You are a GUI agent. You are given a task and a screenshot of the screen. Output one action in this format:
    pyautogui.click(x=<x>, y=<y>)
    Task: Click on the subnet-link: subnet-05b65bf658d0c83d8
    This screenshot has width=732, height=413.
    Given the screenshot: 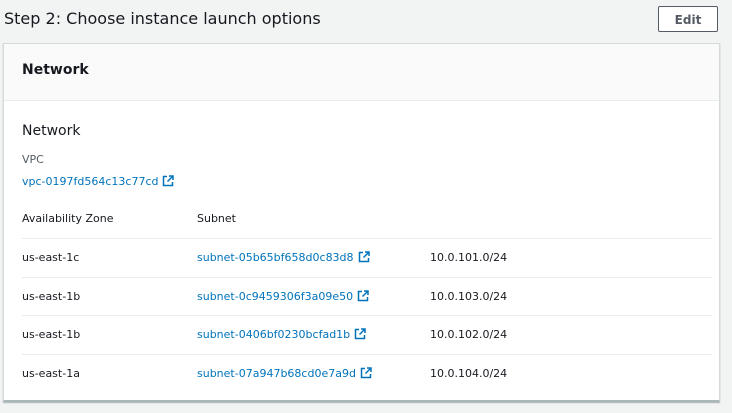 What is the action you would take?
    pyautogui.click(x=283, y=258)
    